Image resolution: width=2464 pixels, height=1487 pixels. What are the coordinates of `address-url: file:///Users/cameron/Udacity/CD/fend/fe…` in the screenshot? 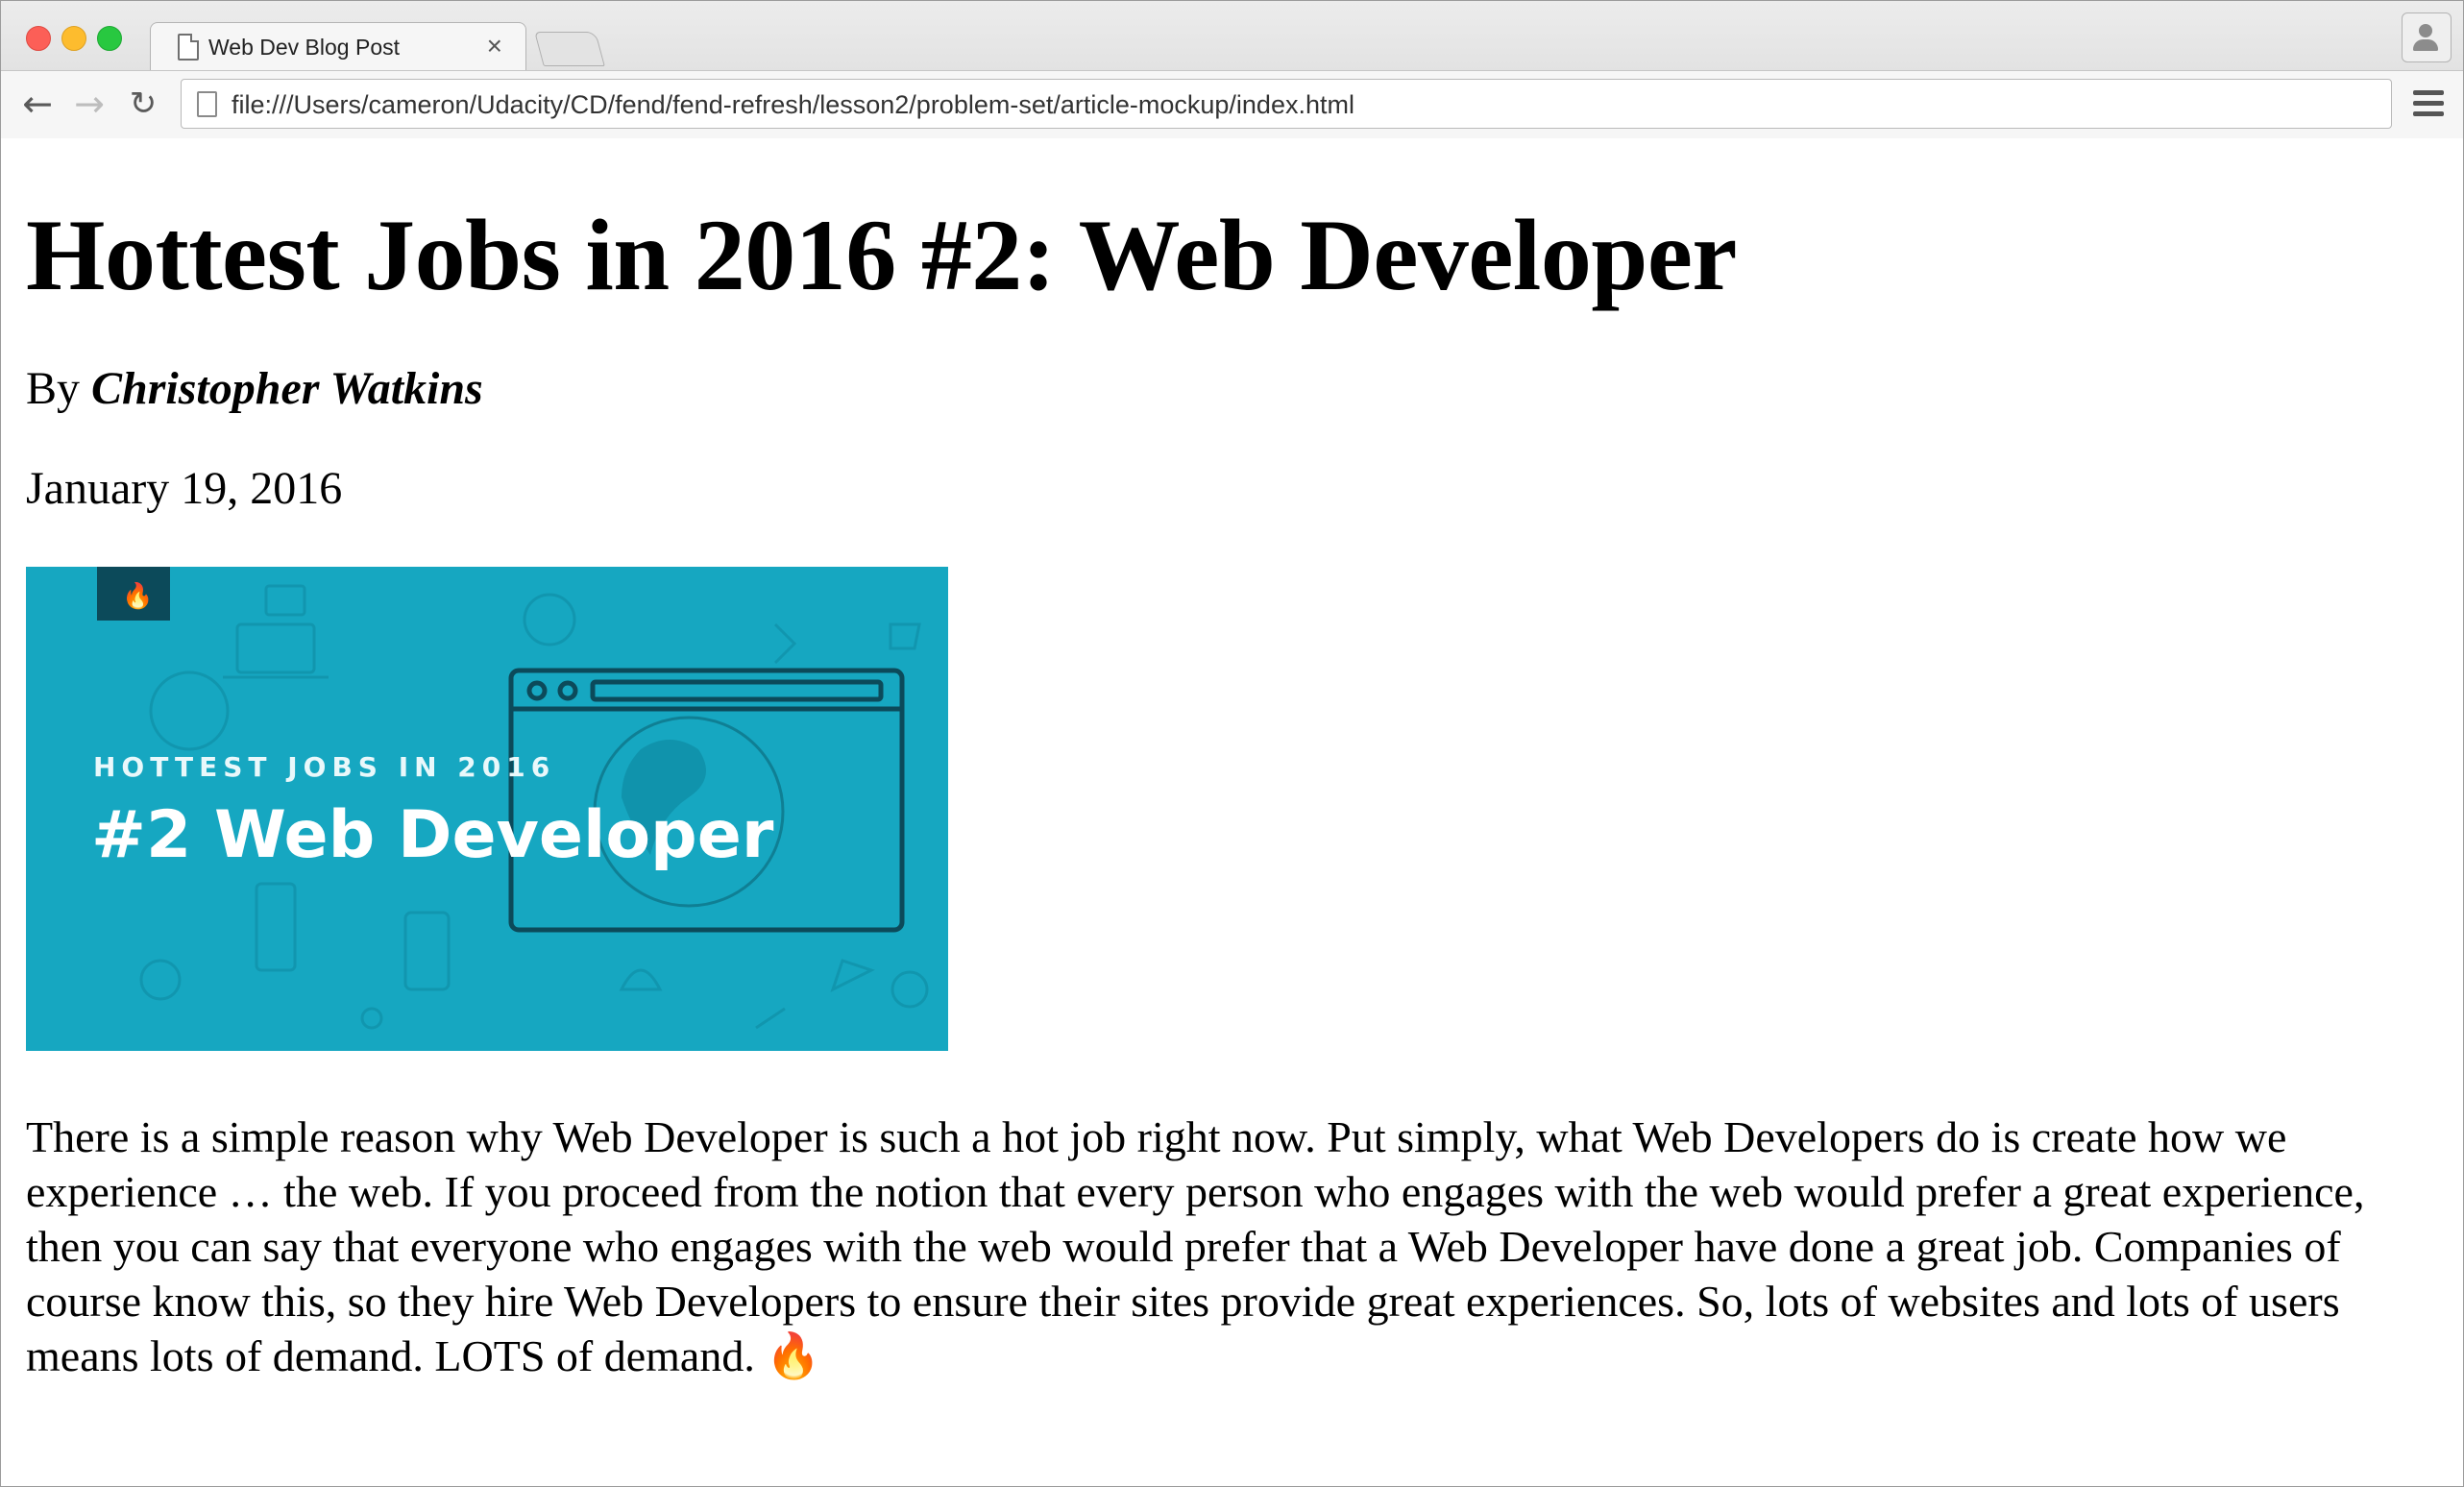 It's located at (793, 105).